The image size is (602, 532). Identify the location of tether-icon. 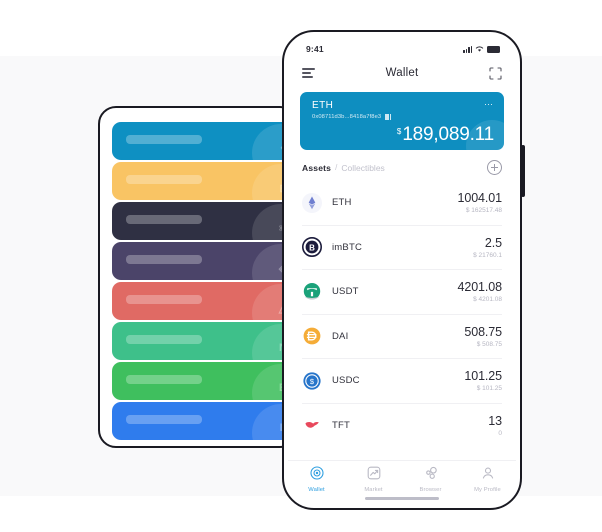
(312, 292).